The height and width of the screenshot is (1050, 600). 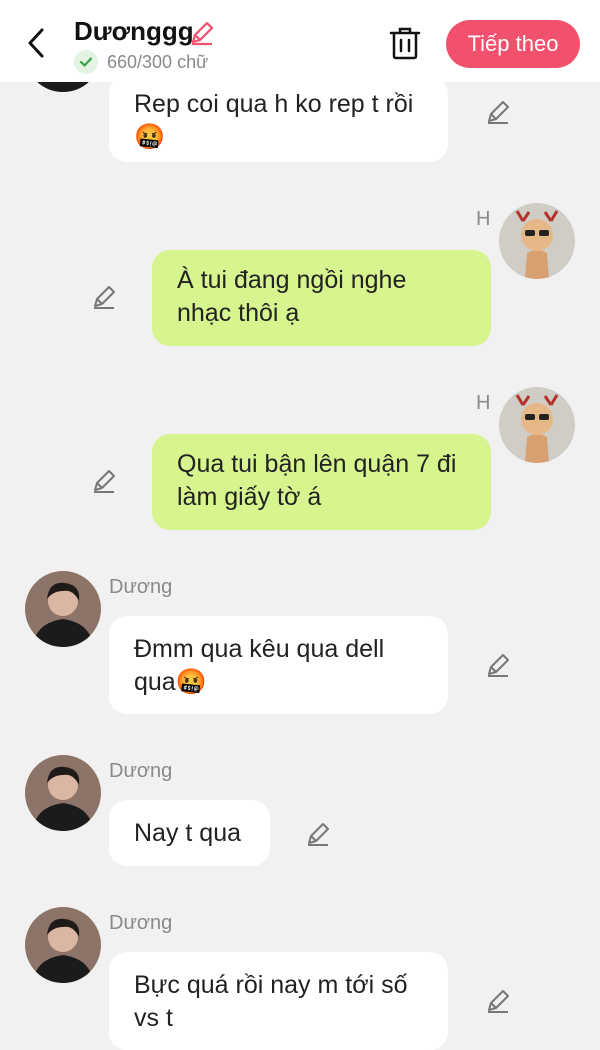 What do you see at coordinates (134, 31) in the screenshot?
I see `page-title: Dươnggg` at bounding box center [134, 31].